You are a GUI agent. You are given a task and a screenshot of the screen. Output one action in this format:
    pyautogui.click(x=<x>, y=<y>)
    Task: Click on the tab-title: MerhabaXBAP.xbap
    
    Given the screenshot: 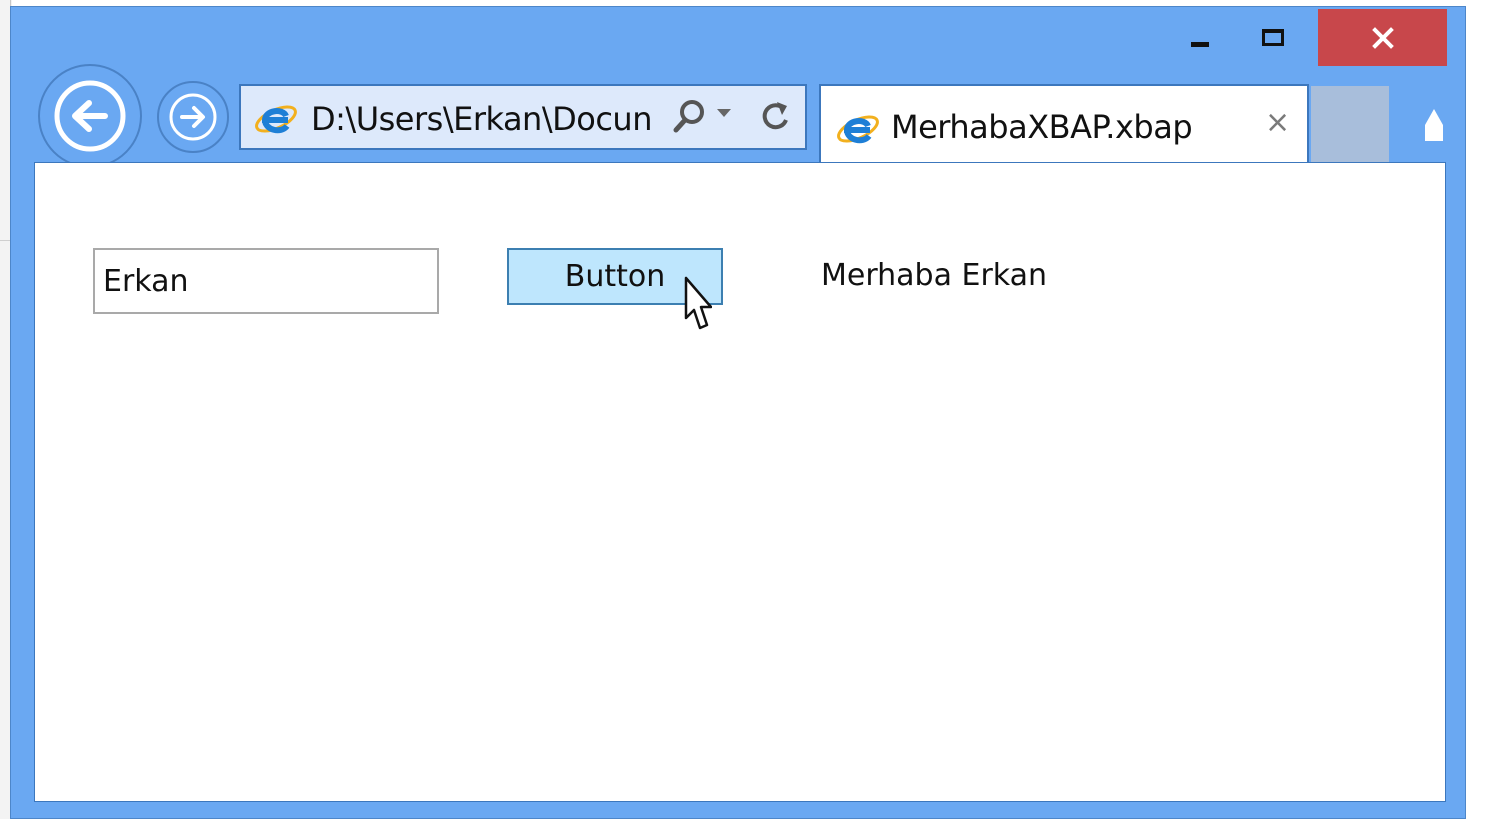 What is the action you would take?
    pyautogui.click(x=1042, y=127)
    